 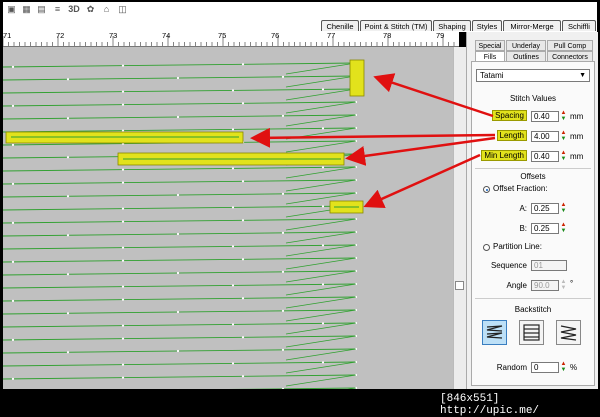 I want to click on backstitch-zigzag-button, so click(x=568, y=332).